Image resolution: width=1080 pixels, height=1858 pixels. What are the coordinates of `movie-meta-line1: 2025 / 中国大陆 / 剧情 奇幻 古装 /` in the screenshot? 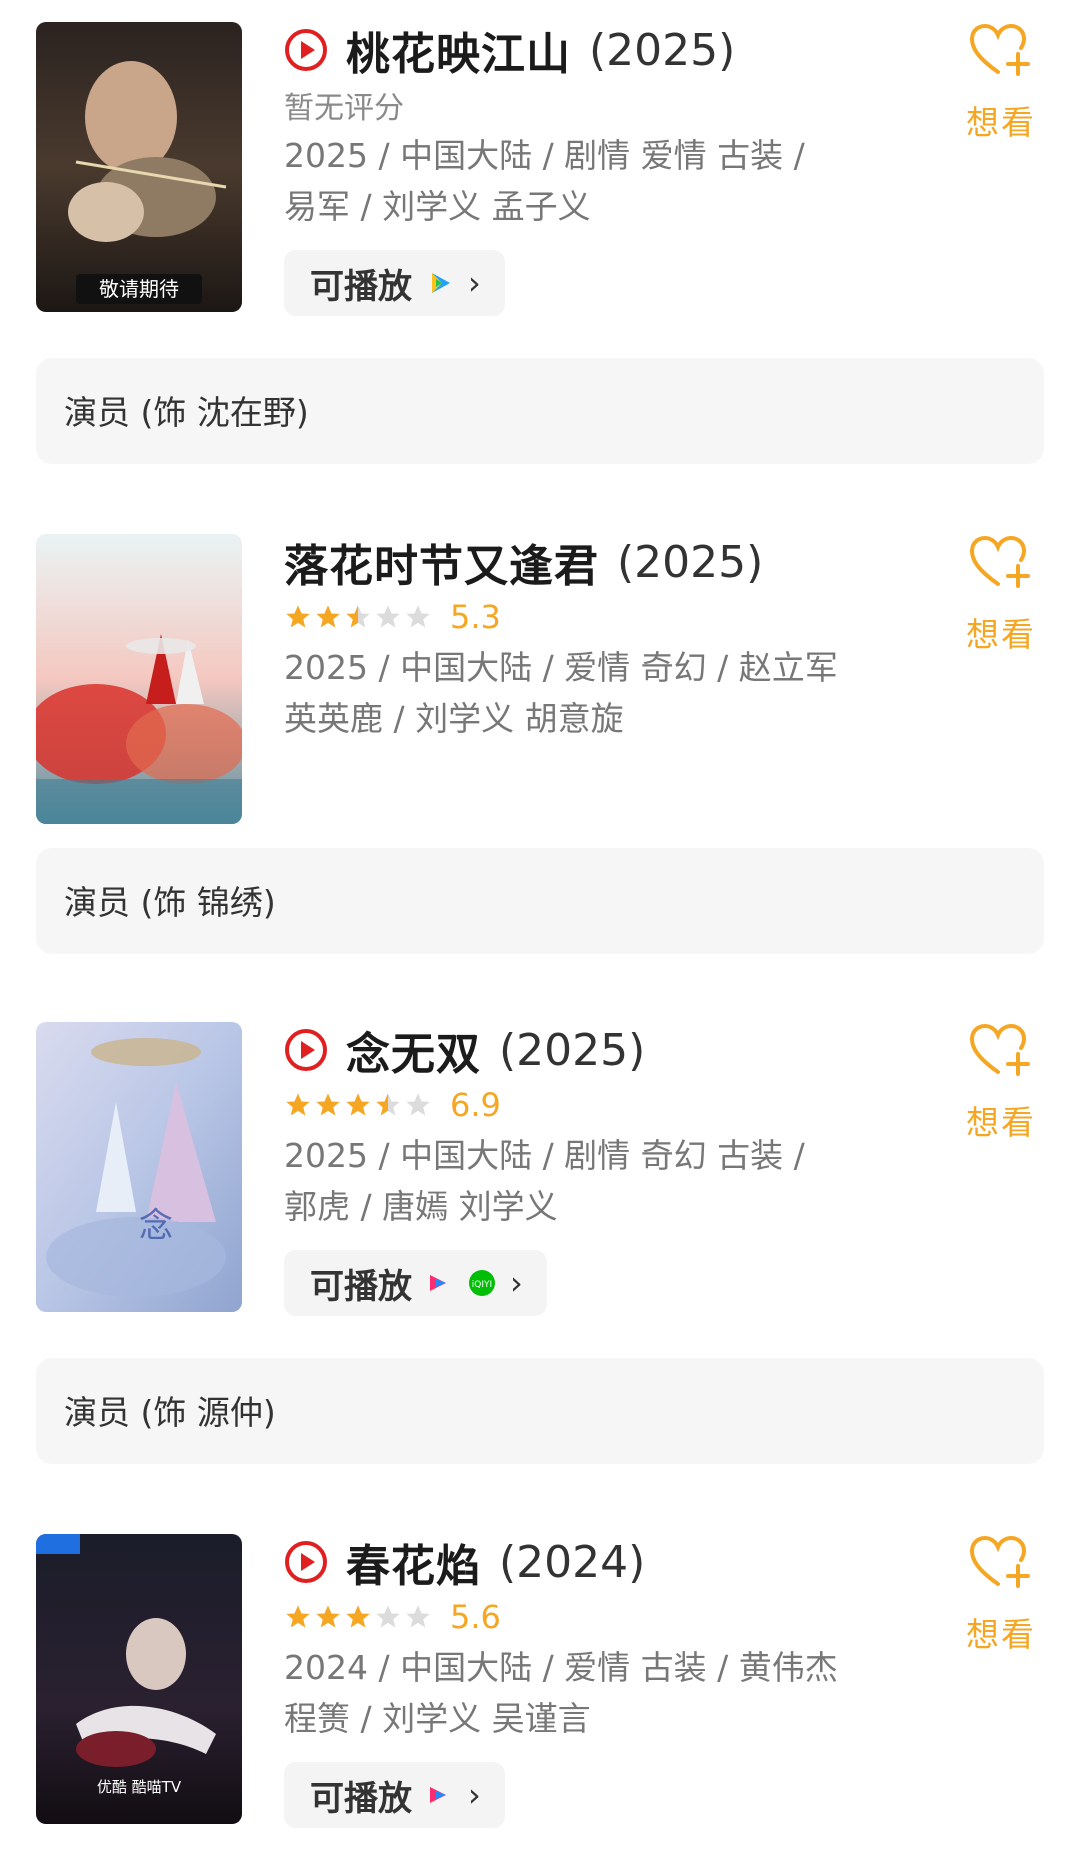 It's located at (544, 1155).